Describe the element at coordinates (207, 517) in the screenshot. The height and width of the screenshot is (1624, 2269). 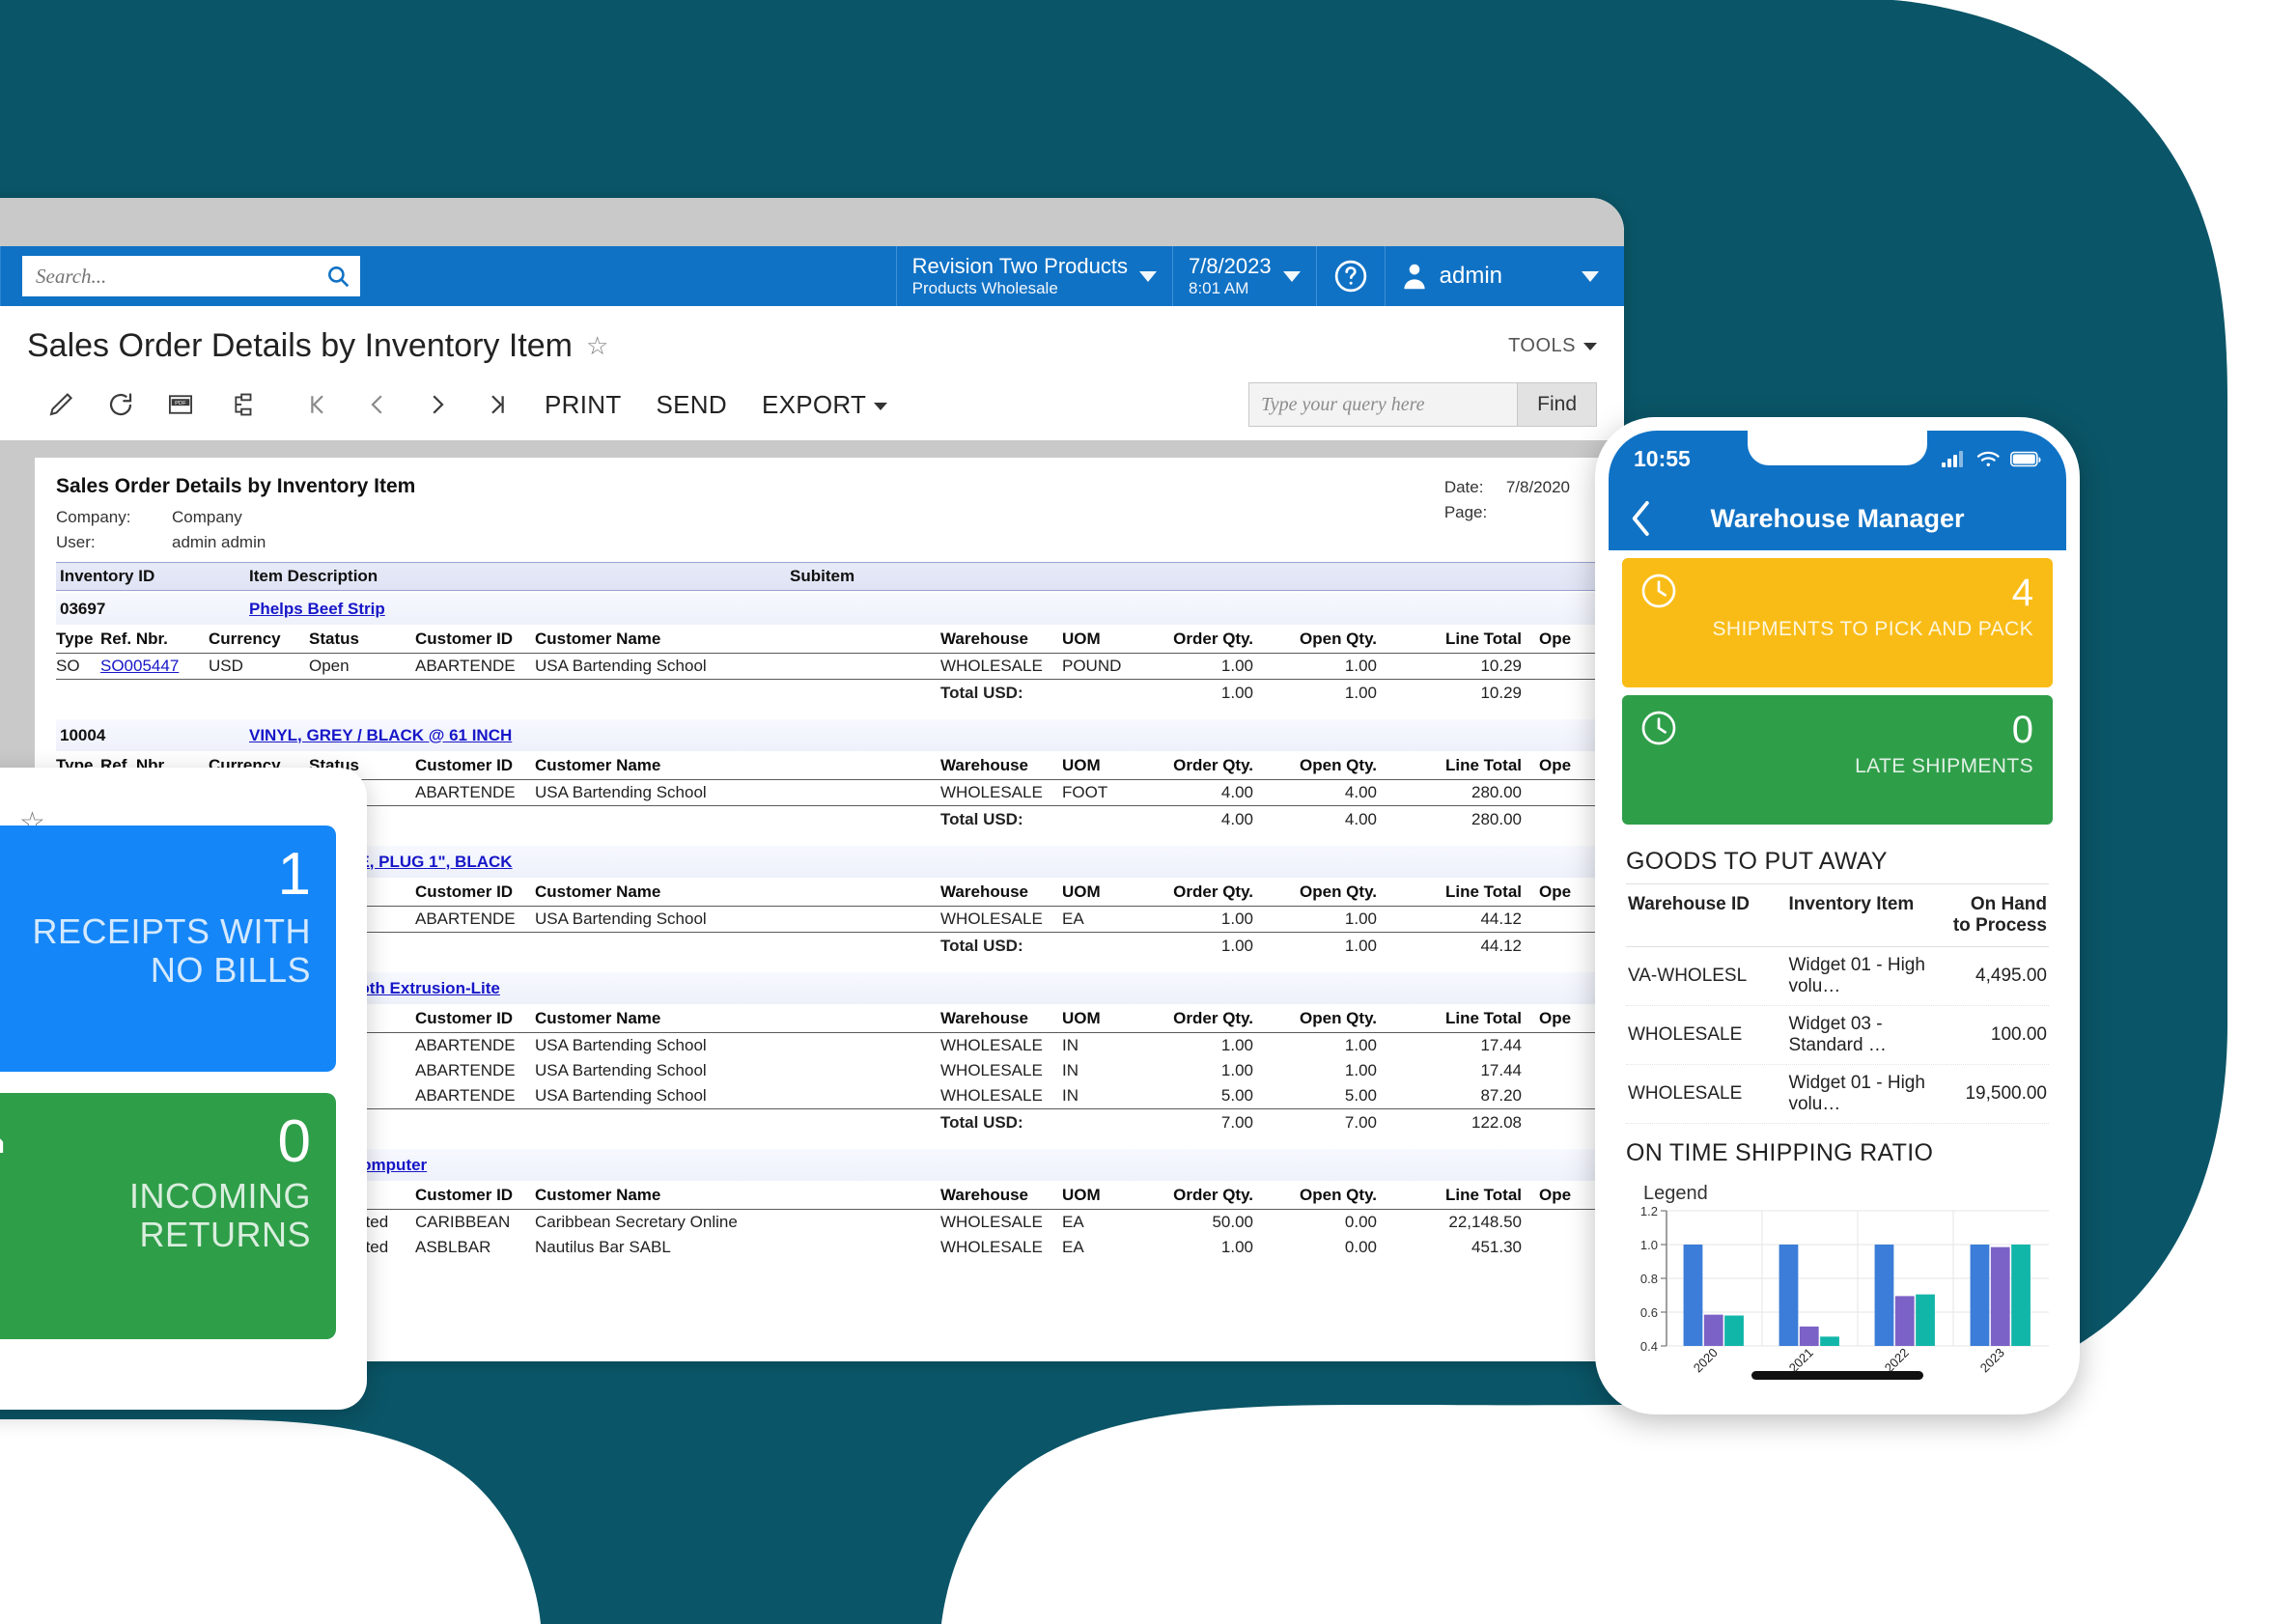
I see `report-company-value: Company` at that location.